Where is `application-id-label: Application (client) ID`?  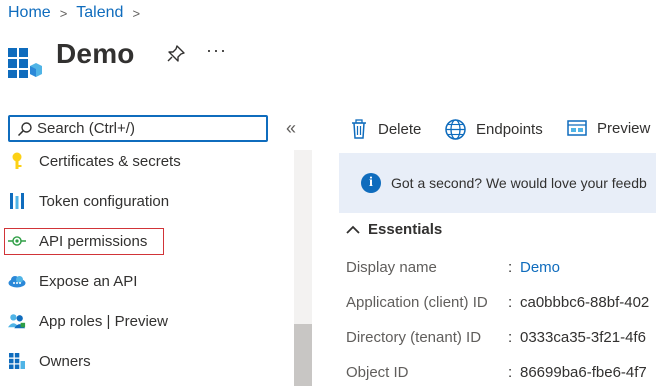
application-id-label: Application (client) ID is located at coordinates (417, 302).